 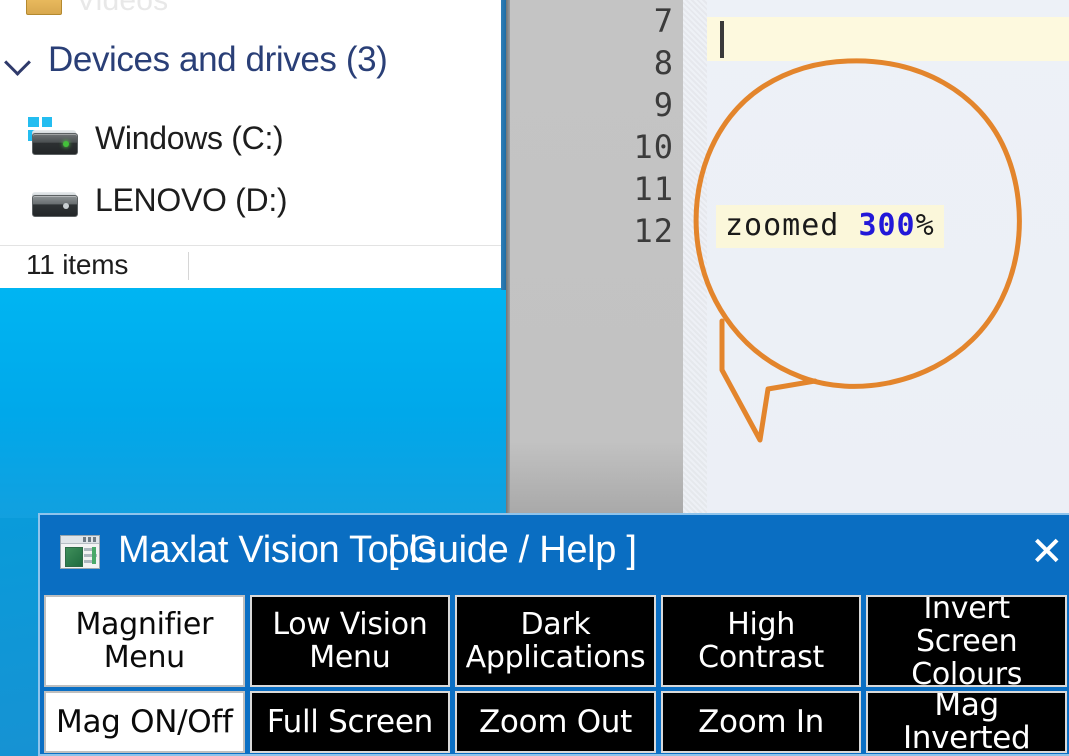 I want to click on full-screen-button: Full Screen, so click(x=350, y=722).